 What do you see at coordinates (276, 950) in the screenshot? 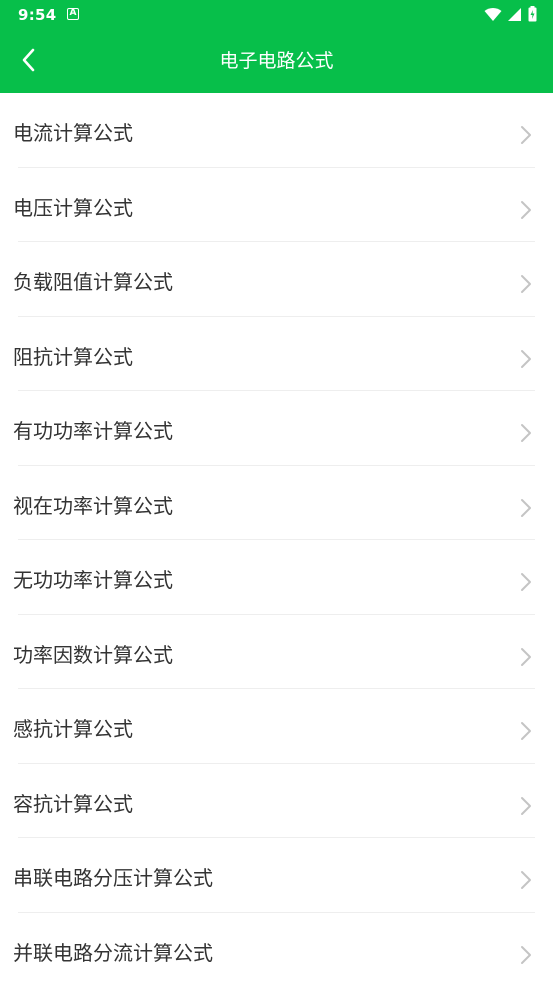
I see `list-item: 并联电路分流计算公式` at bounding box center [276, 950].